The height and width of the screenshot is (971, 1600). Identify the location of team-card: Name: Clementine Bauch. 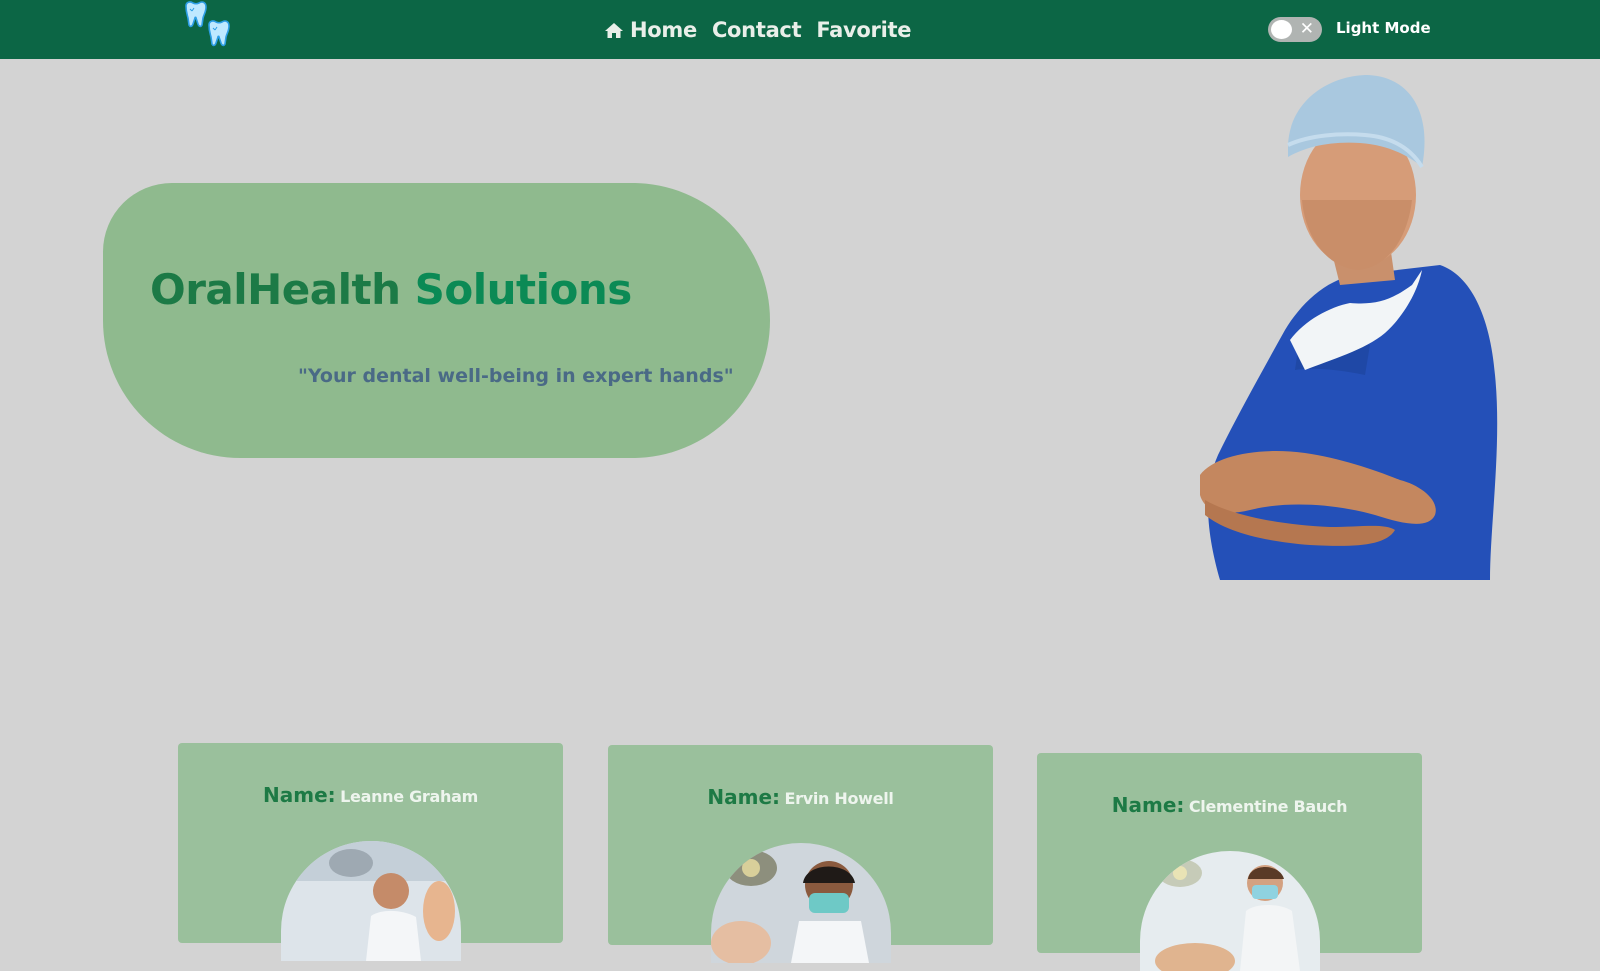
(1229, 862).